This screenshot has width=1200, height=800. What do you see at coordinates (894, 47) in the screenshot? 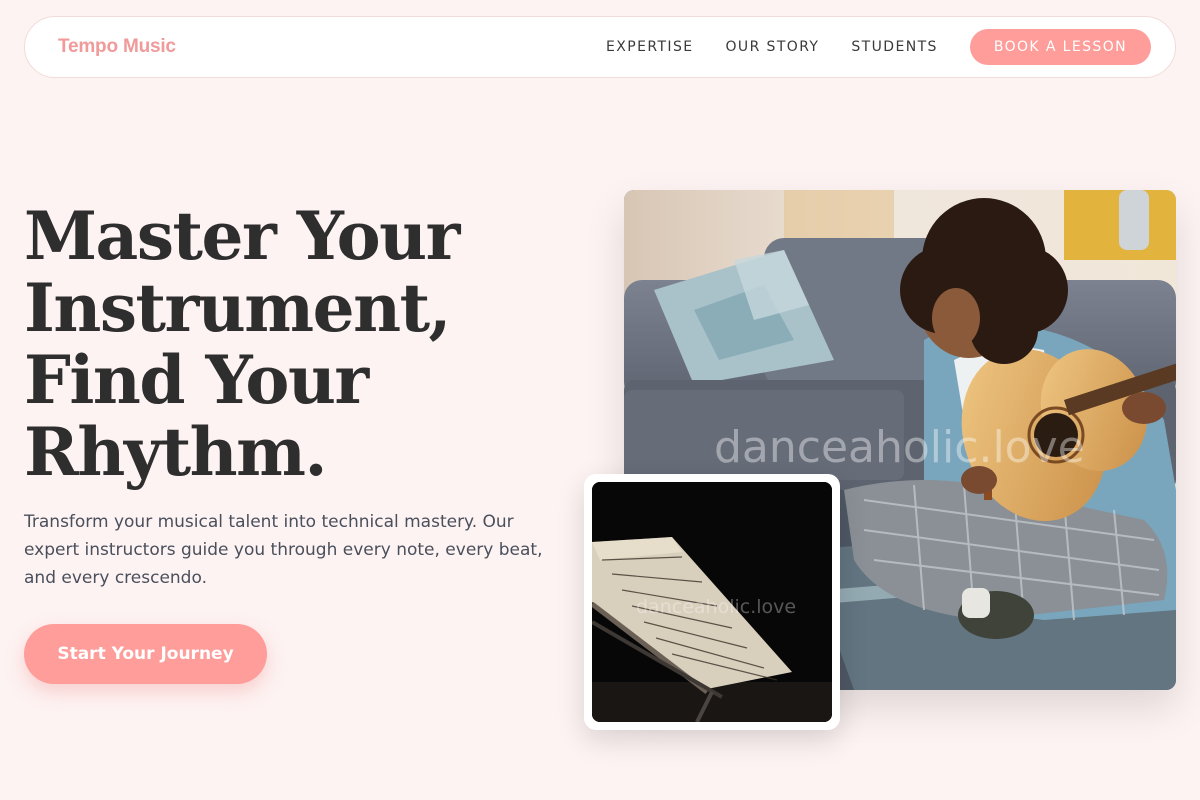
I see `nav-link-students: STUDENTS` at bounding box center [894, 47].